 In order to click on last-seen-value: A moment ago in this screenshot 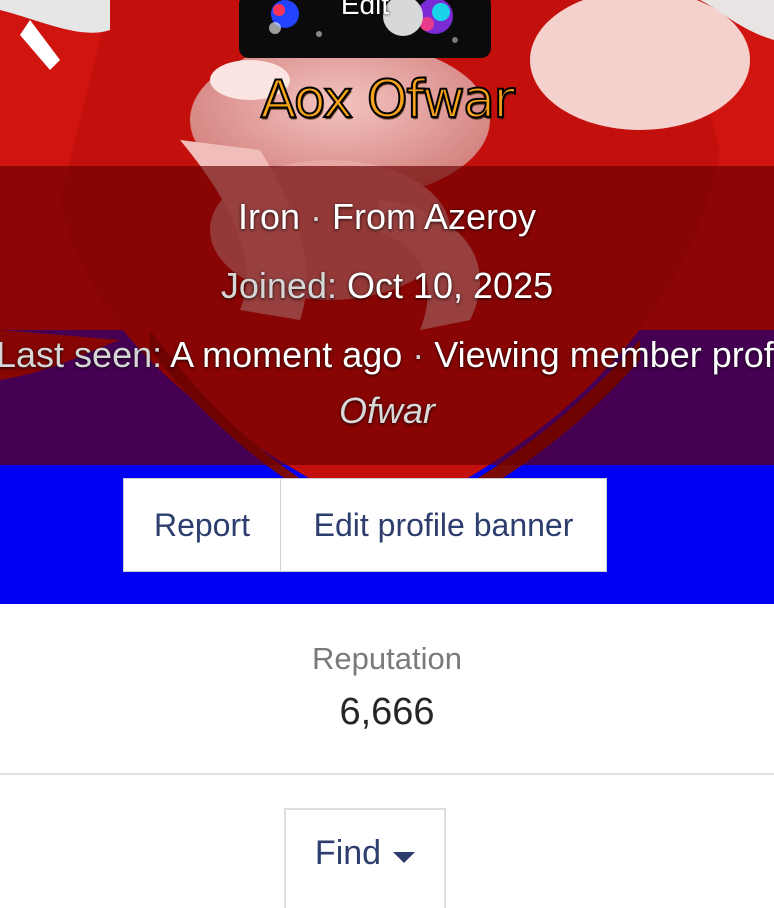, I will do `click(286, 354)`.